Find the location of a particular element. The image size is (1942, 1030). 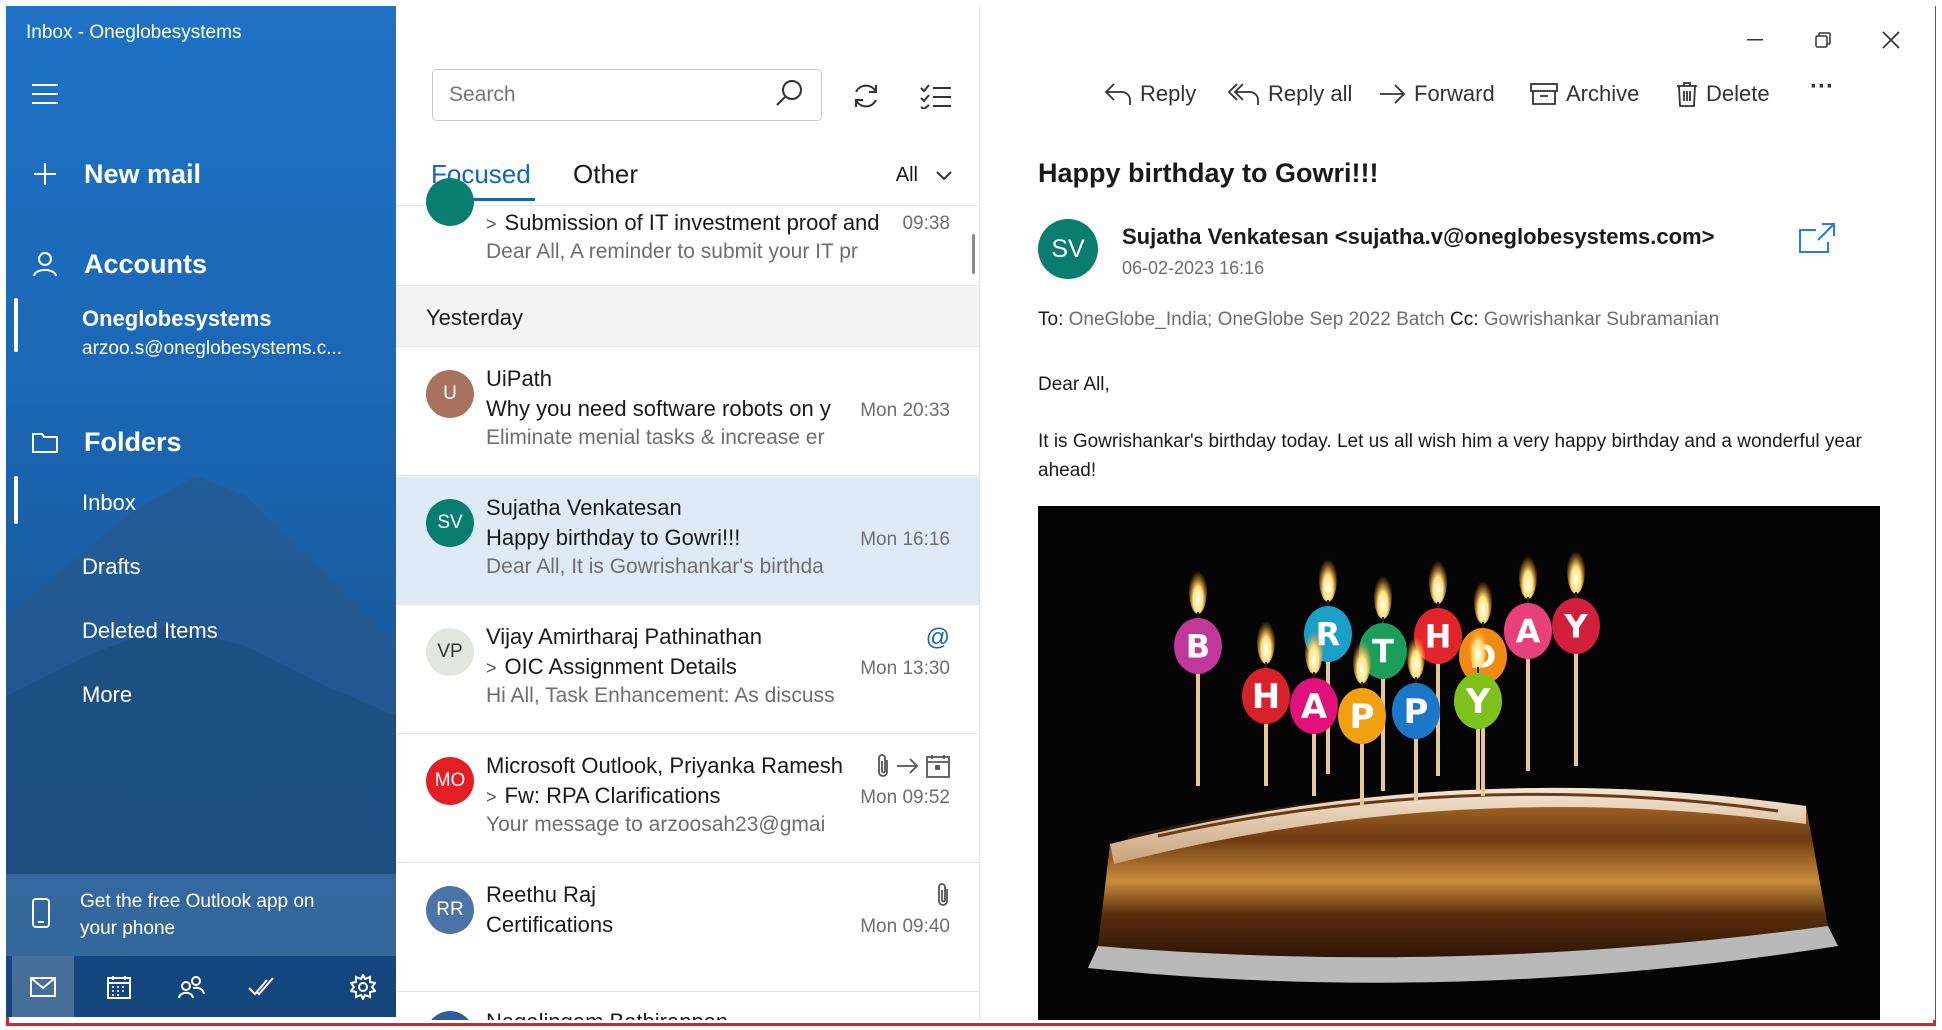

sync-icon is located at coordinates (866, 96).